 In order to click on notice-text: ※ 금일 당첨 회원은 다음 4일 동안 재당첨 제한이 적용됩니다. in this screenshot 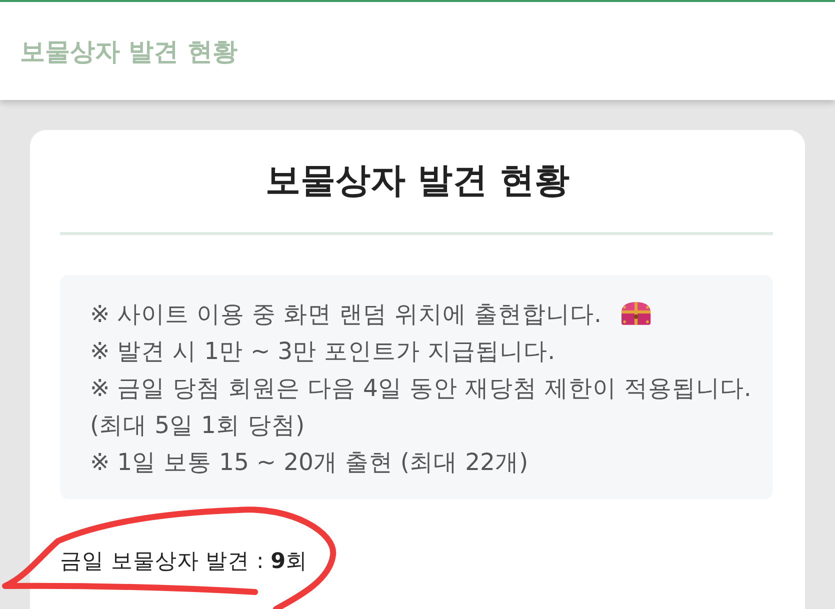, I will do `click(421, 388)`.